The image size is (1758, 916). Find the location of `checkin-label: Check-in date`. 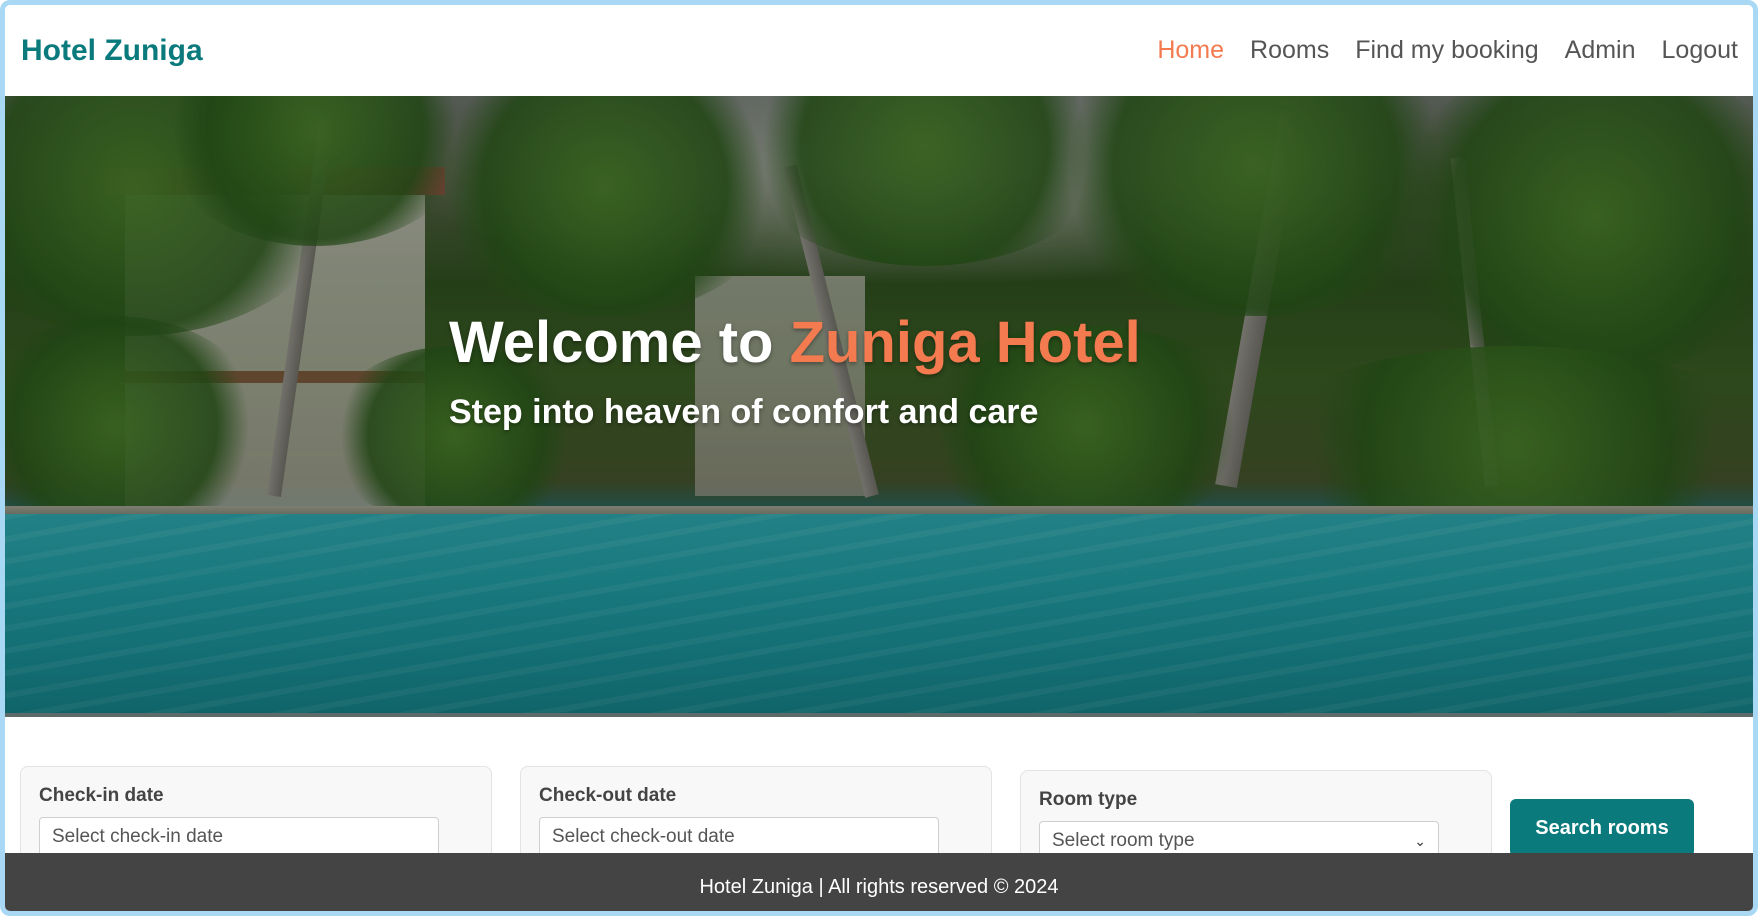

checkin-label: Check-in date is located at coordinates (101, 795).